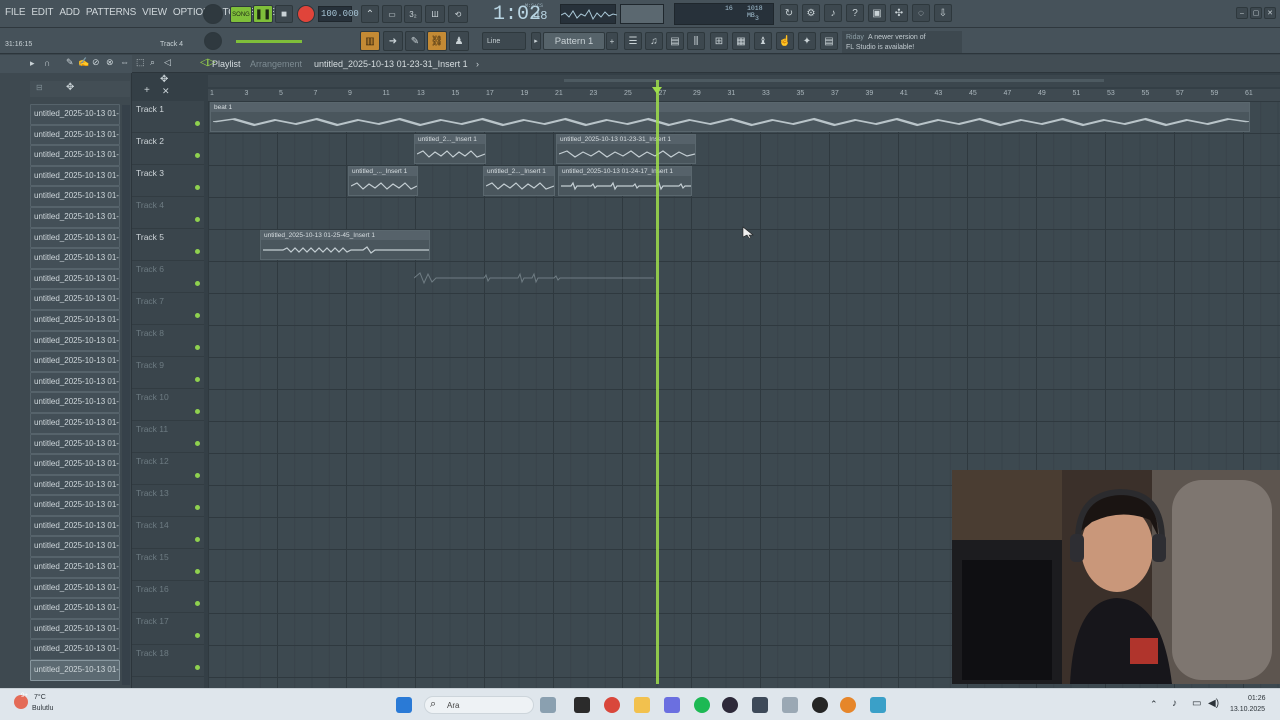 Image resolution: width=1280 pixels, height=720 pixels. What do you see at coordinates (392, 14) in the screenshot?
I see `wait-input-icon: ▭` at bounding box center [392, 14].